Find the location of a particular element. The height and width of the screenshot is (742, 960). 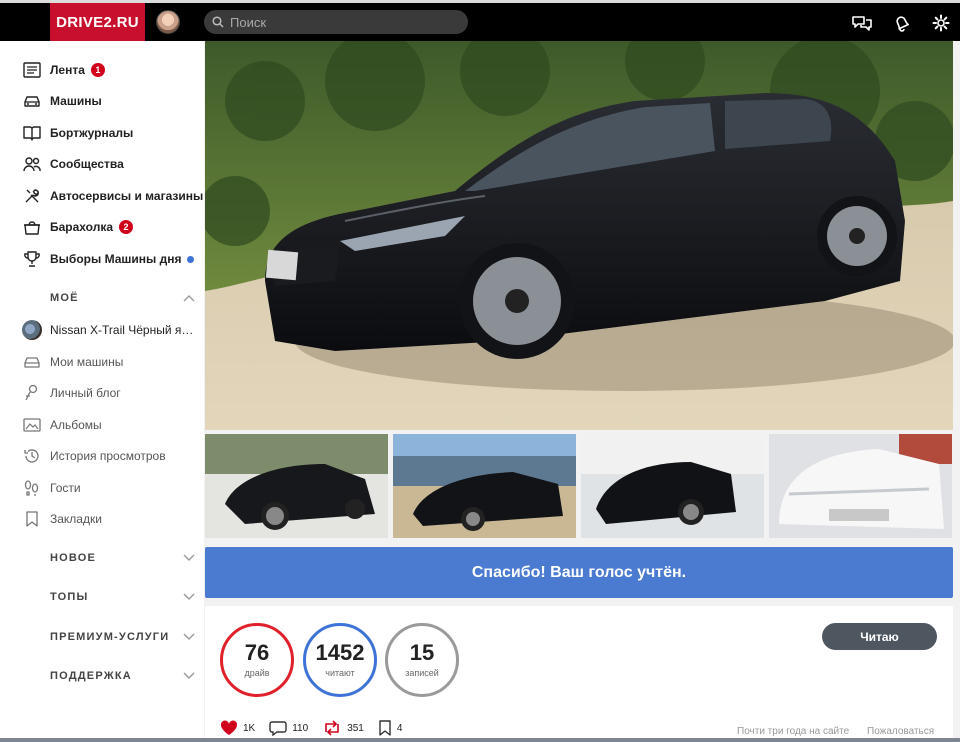

sidebar-item-albums: Альбомы is located at coordinates (62, 425).